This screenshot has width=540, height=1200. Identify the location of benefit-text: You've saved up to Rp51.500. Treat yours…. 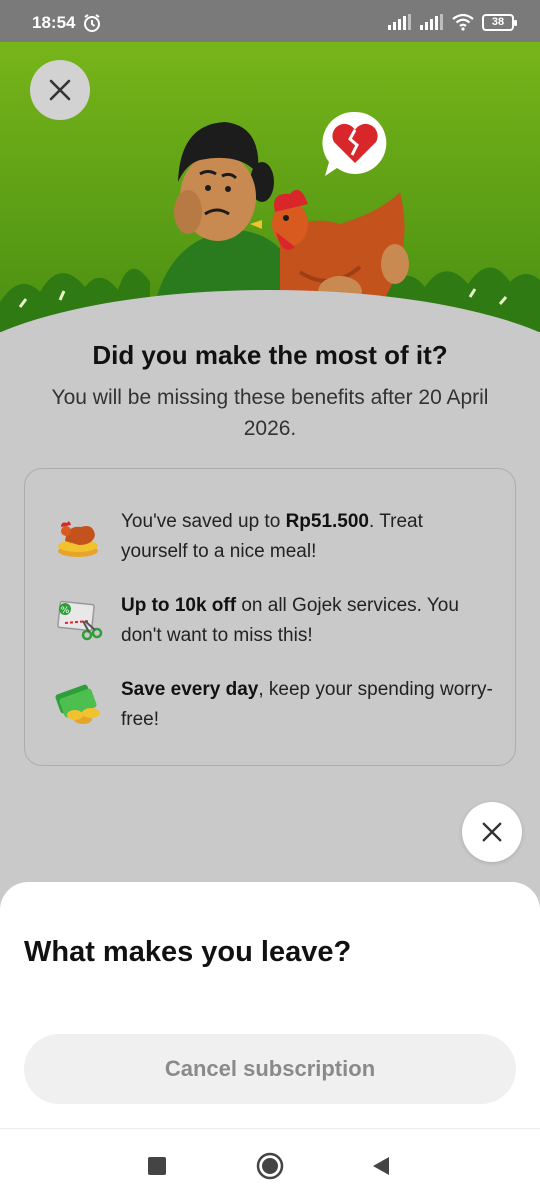
(272, 536).